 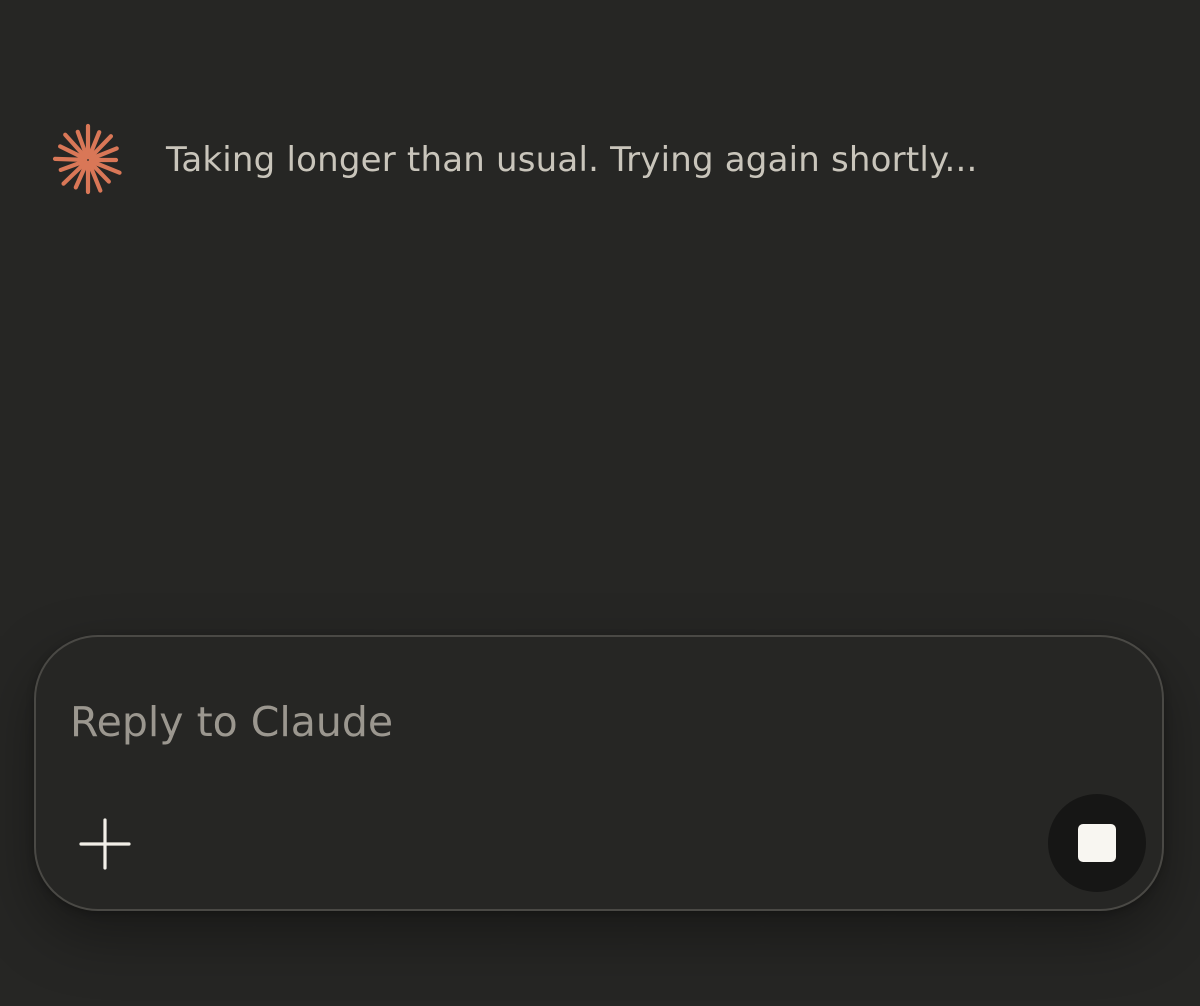 I want to click on reply-input, so click(x=520, y=722).